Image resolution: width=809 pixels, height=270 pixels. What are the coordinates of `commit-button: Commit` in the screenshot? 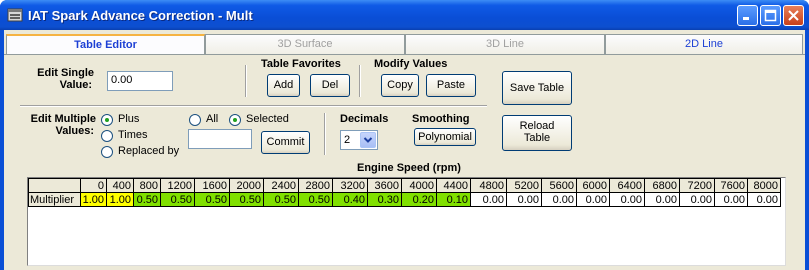 It's located at (285, 142).